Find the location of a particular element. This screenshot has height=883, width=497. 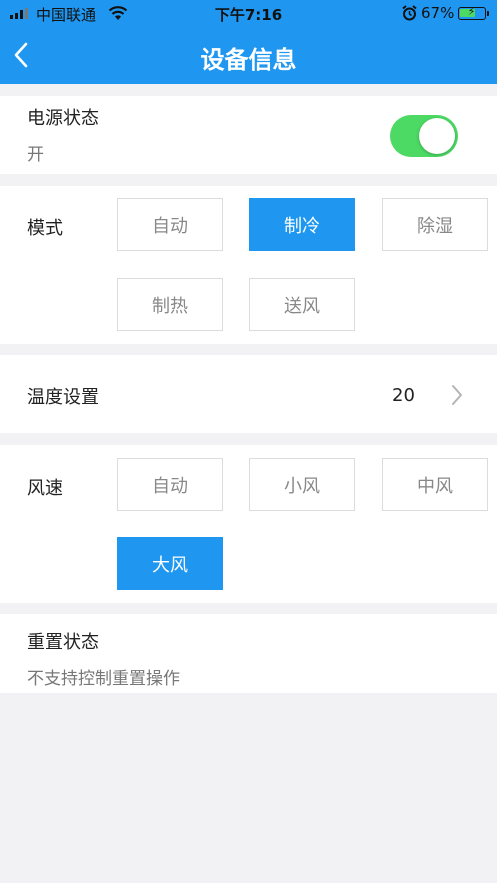

power-toggle is located at coordinates (424, 136).